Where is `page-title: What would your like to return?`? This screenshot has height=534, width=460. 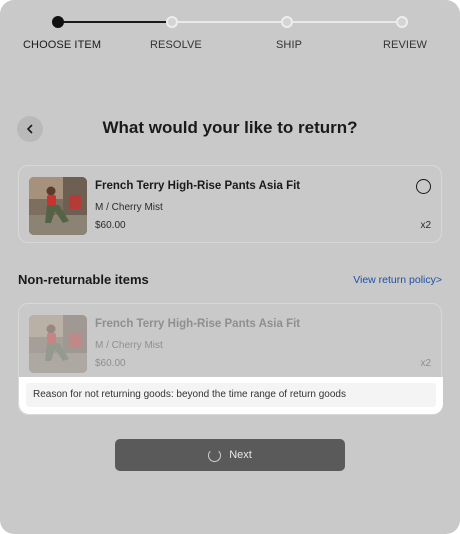 page-title: What would your like to return? is located at coordinates (230, 127).